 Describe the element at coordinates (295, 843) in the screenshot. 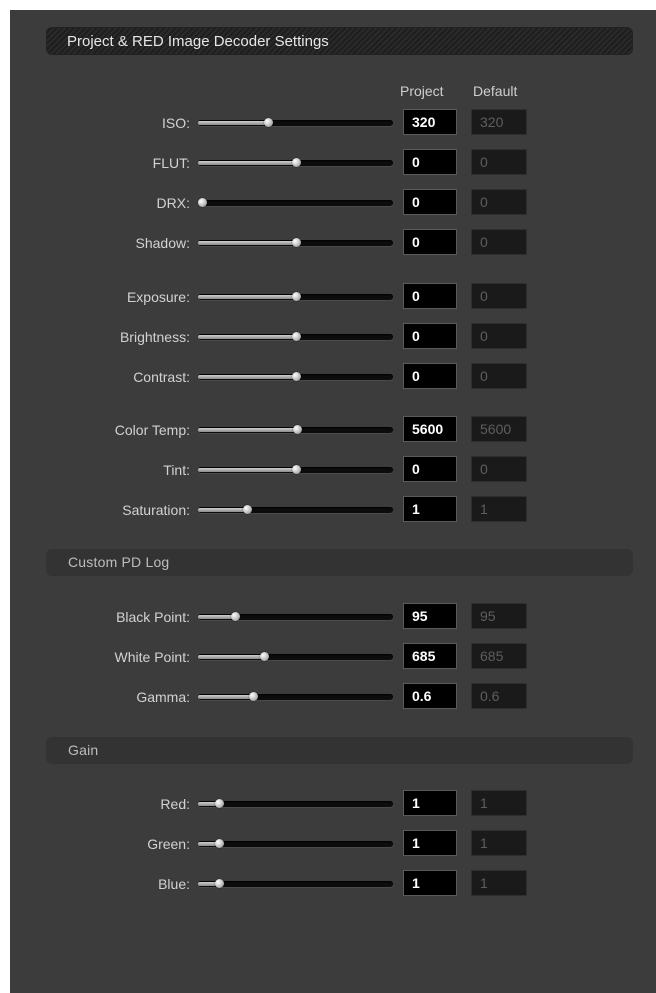

I see `green-slider` at that location.